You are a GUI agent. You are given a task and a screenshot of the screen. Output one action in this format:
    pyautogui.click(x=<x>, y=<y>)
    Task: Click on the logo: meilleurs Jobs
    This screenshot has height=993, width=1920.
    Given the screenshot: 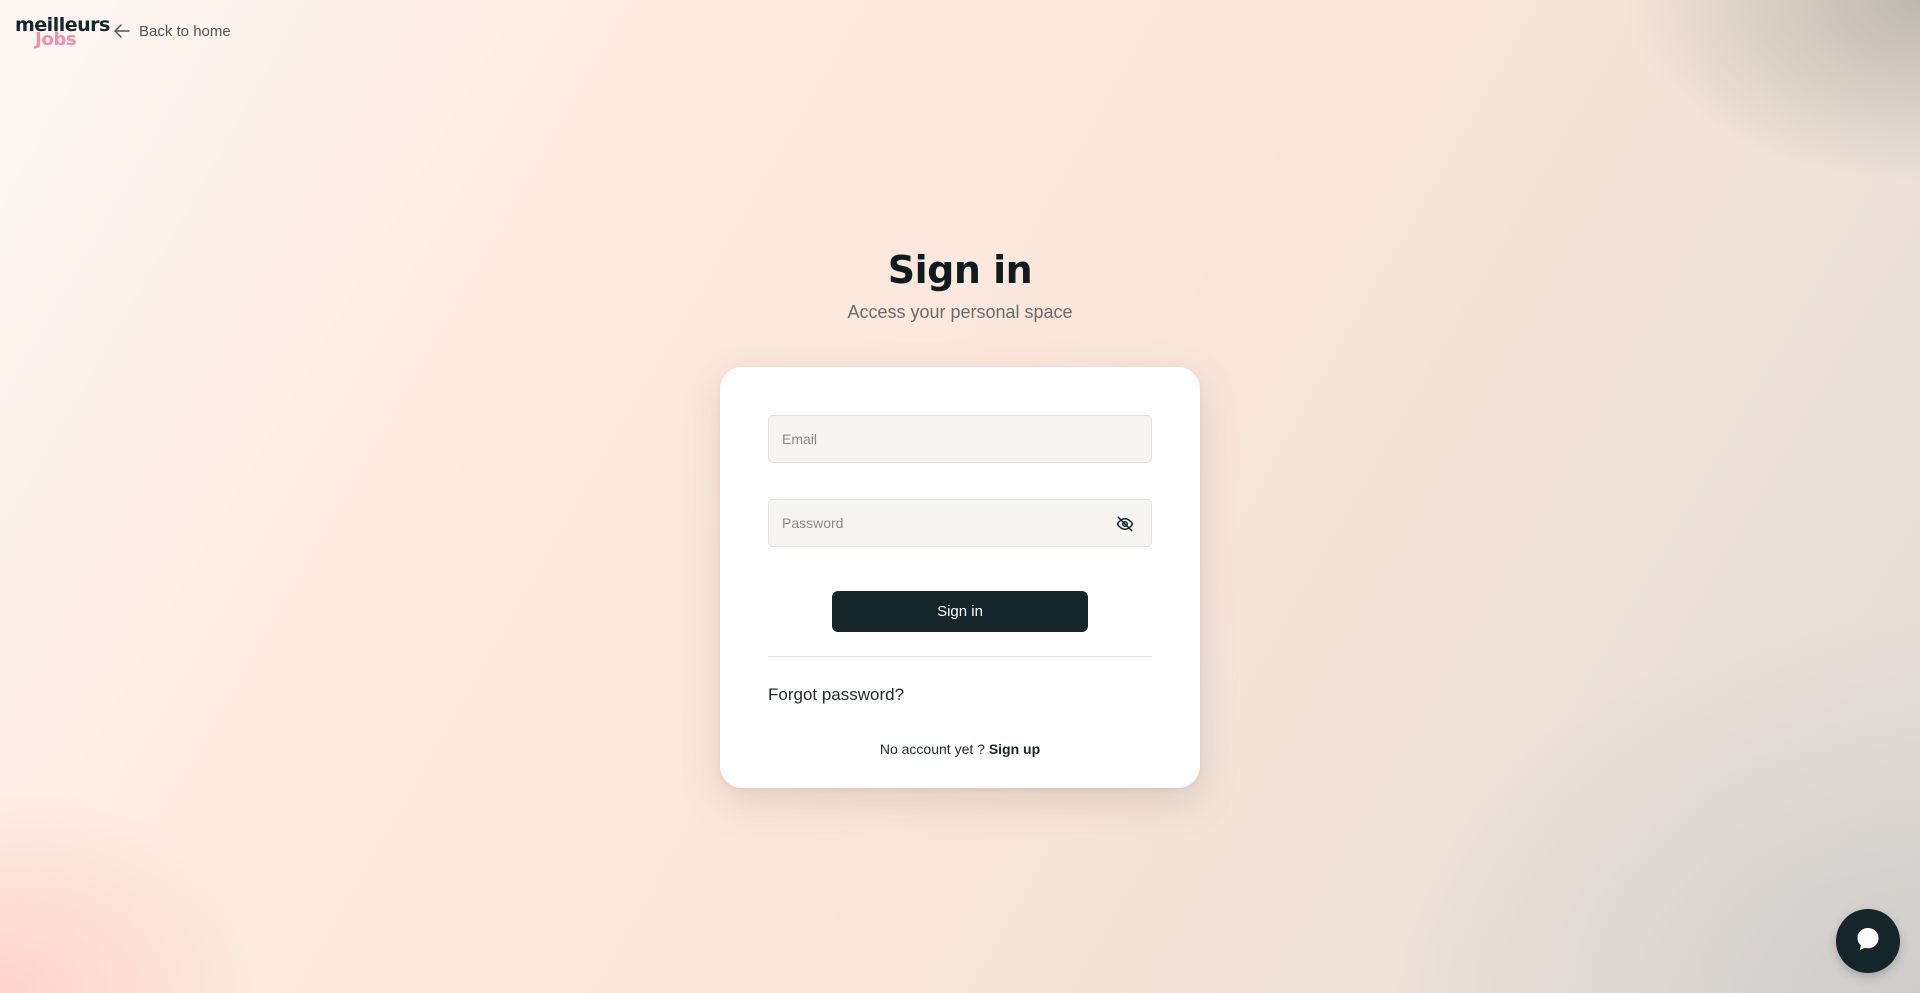 What is the action you would take?
    pyautogui.click(x=62, y=31)
    